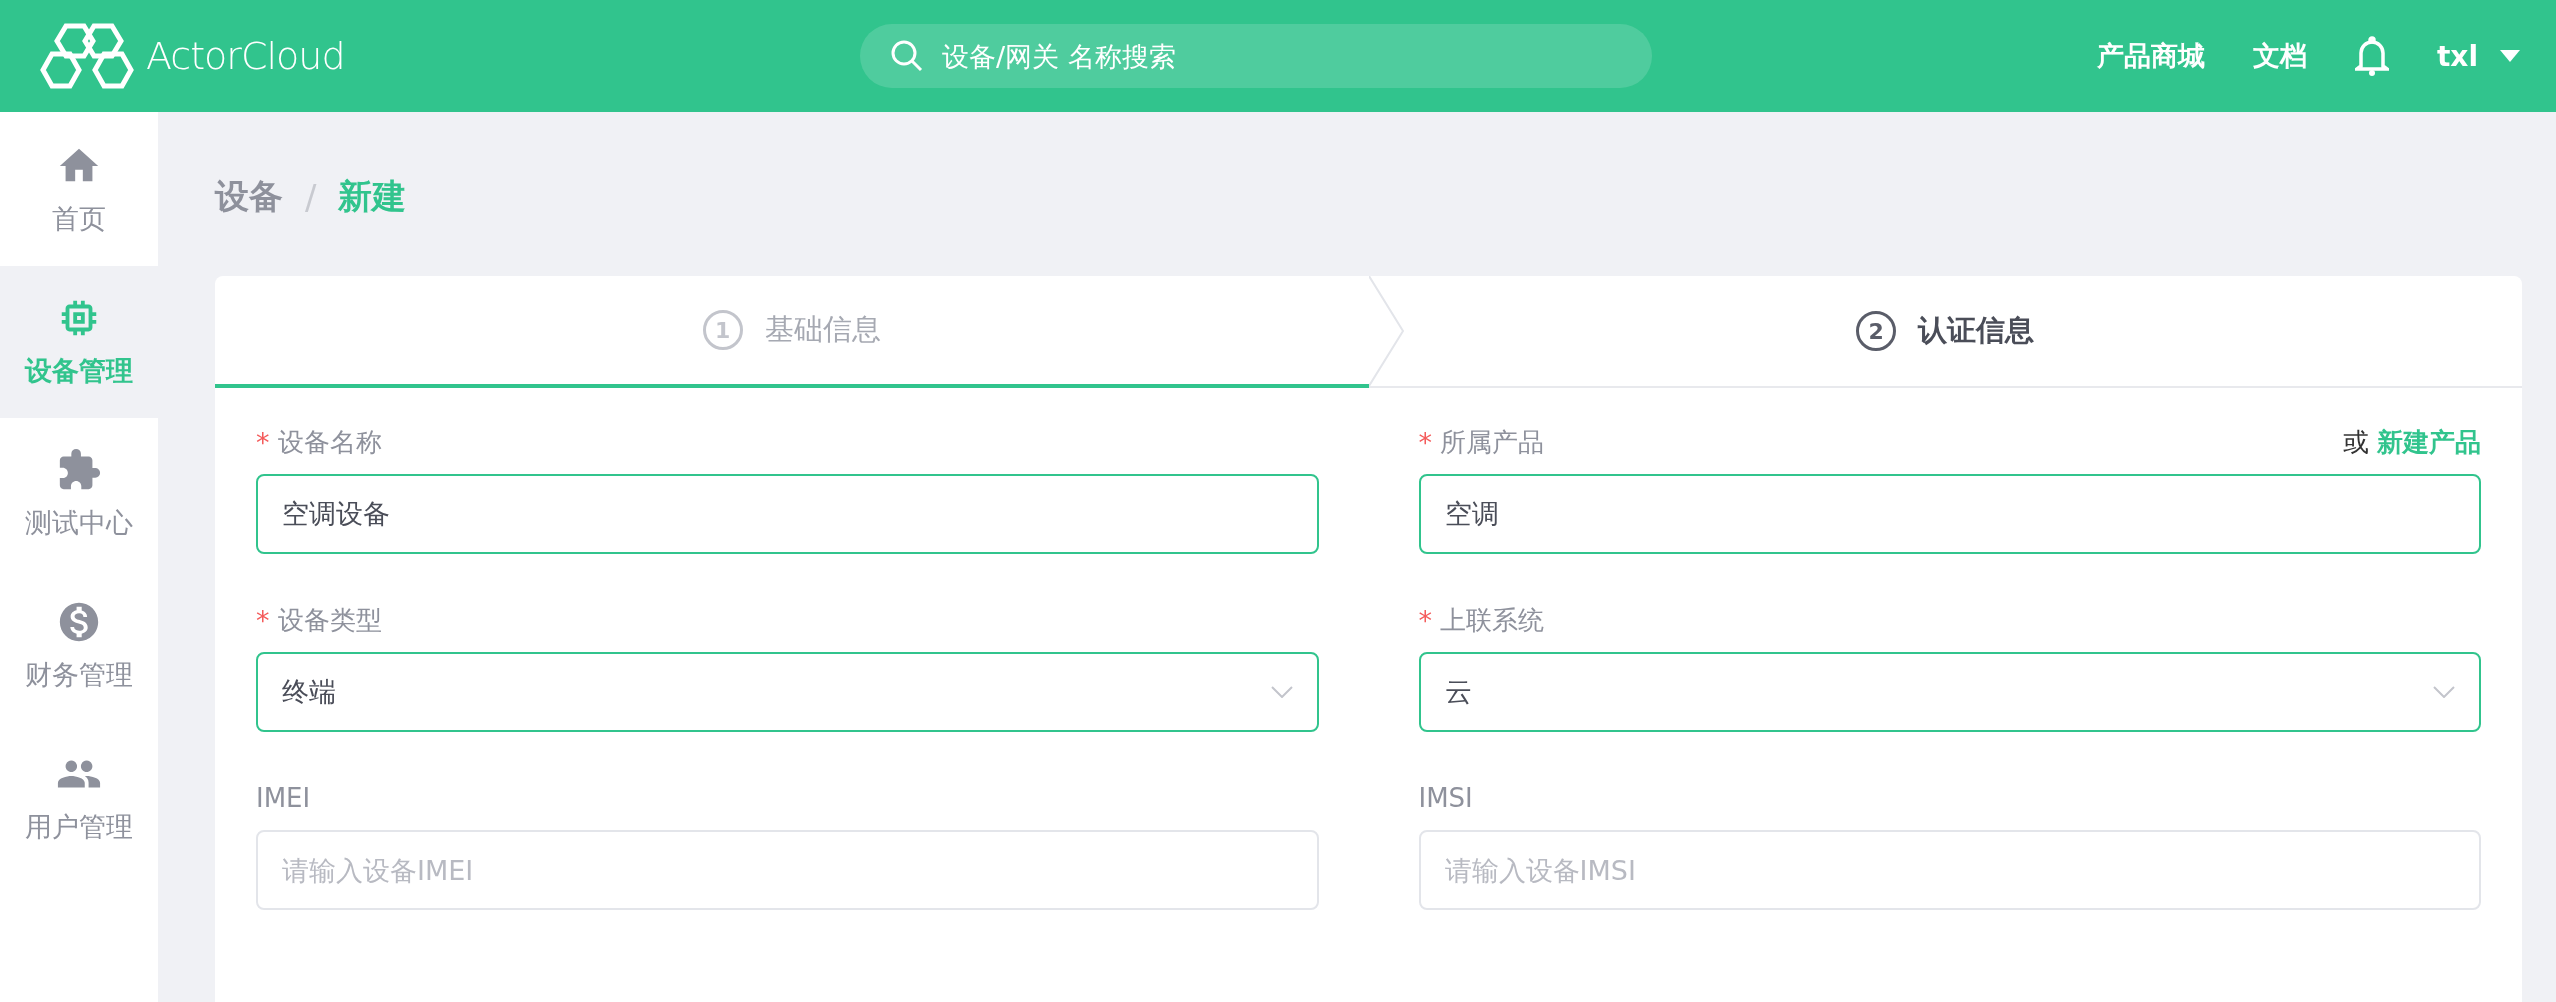 The height and width of the screenshot is (1002, 2556). Describe the element at coordinates (2429, 442) in the screenshot. I see `new-product-link: 新建产品` at that location.